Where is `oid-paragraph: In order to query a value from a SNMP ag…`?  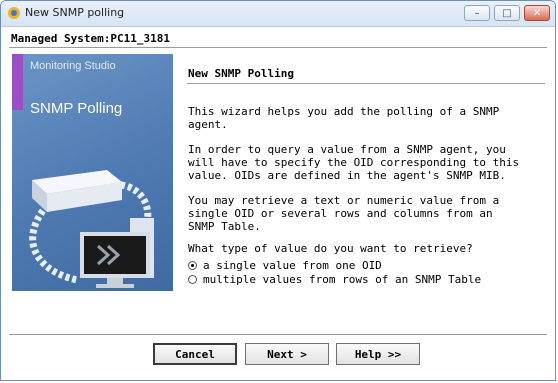 oid-paragraph: In order to query a value from a SNMP ag… is located at coordinates (354, 162).